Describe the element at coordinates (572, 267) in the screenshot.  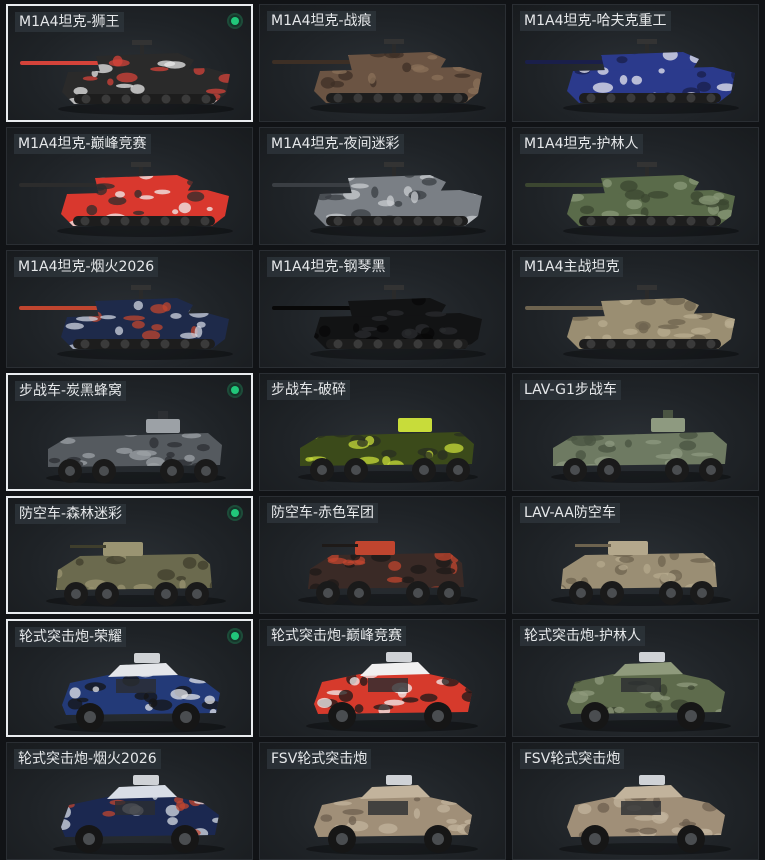
I see `skin-name-label: M1A4主战坦克` at that location.